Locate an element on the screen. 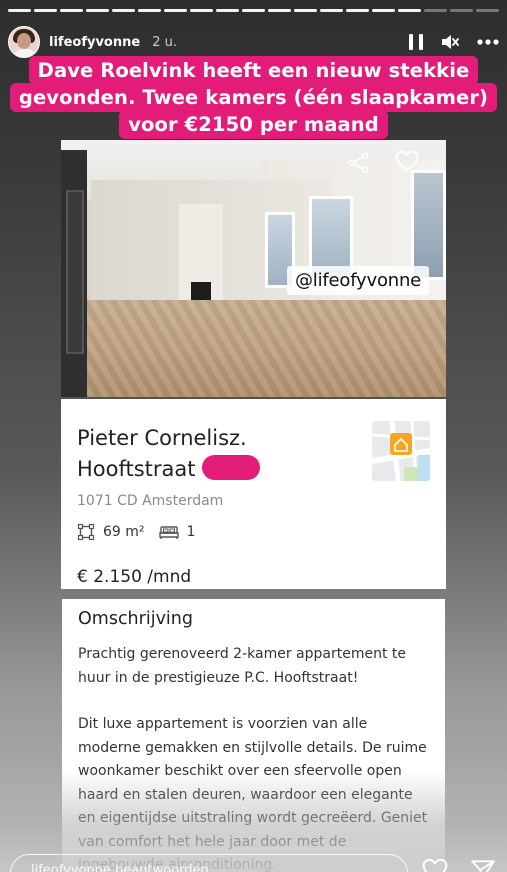  street-line-1: Pieter Cornelisz. is located at coordinates (162, 438).